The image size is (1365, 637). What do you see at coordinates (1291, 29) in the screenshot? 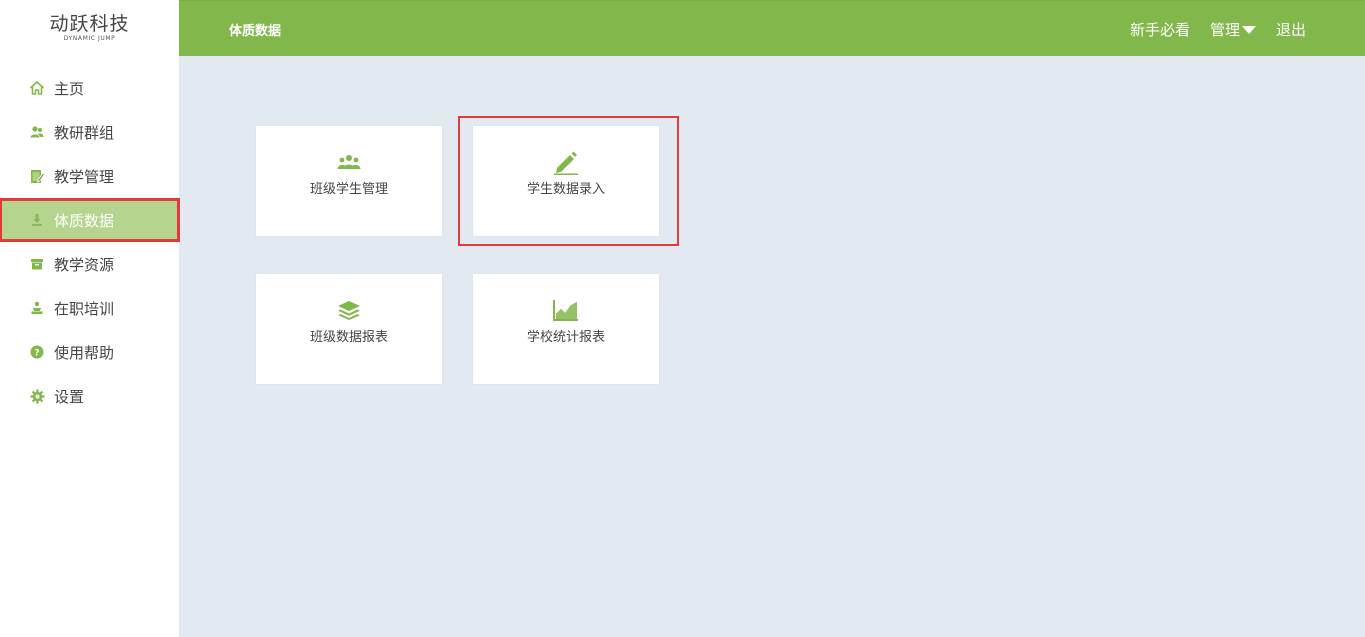
I see `logout-link: 退出` at bounding box center [1291, 29].